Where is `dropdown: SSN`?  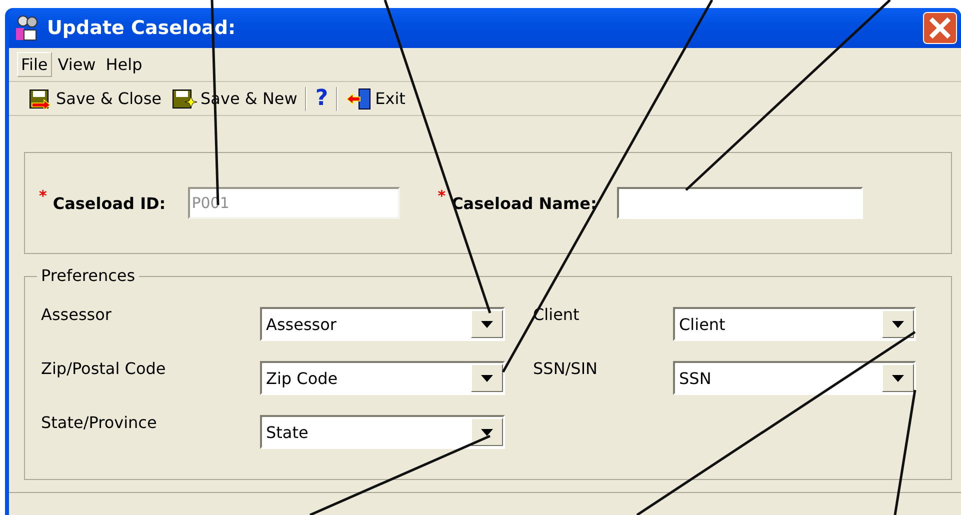
dropdown: SSN is located at coordinates (794, 378).